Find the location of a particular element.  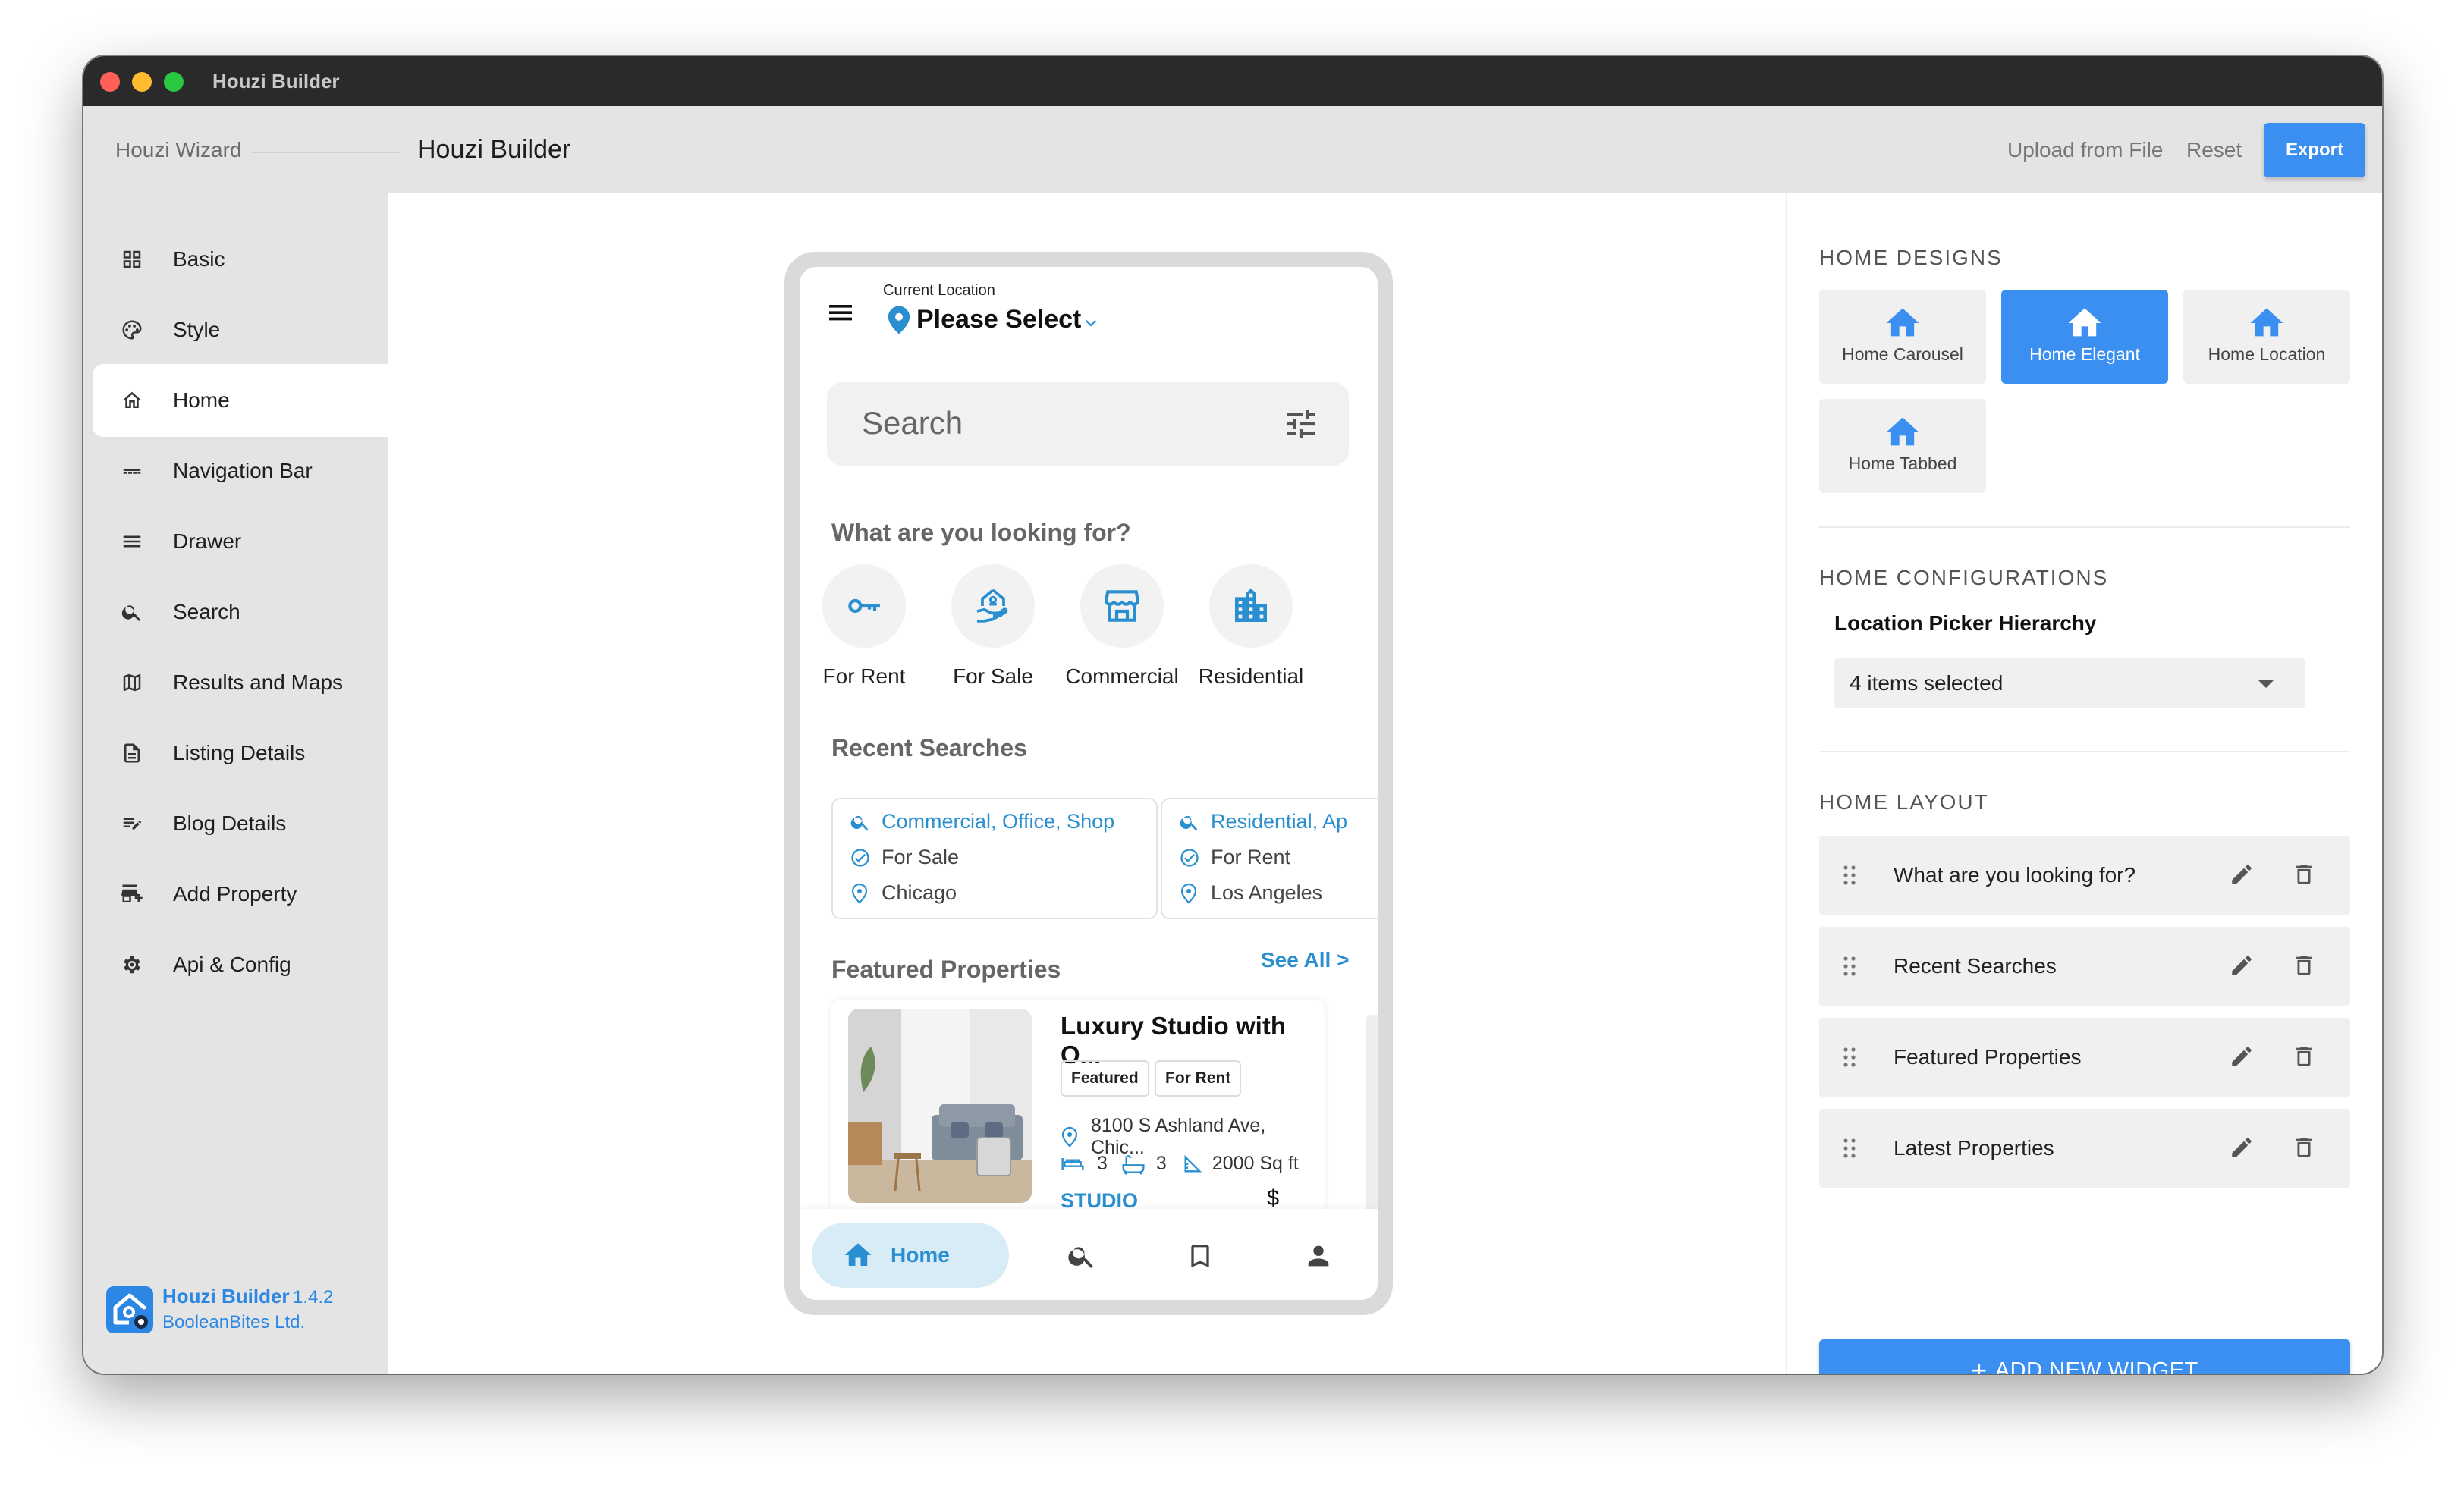

category-for-sale: For Sale is located at coordinates (993, 626).